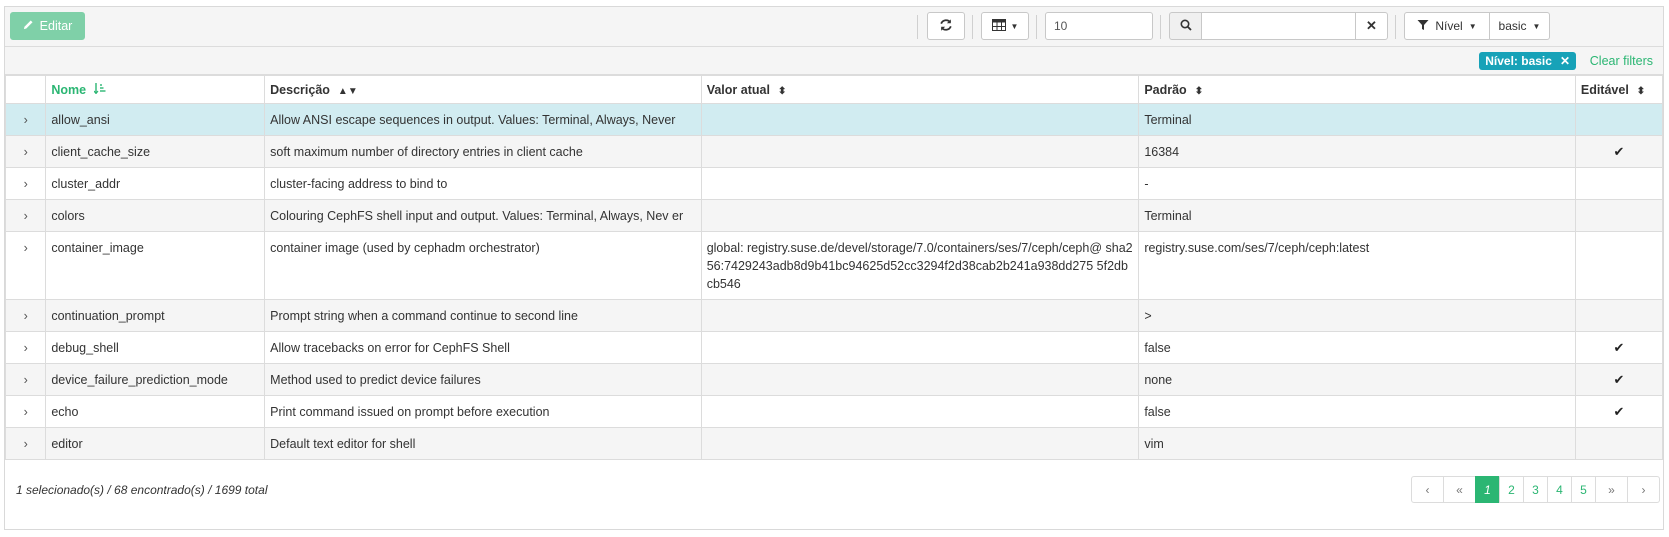  I want to click on page-size-input, so click(1099, 26).